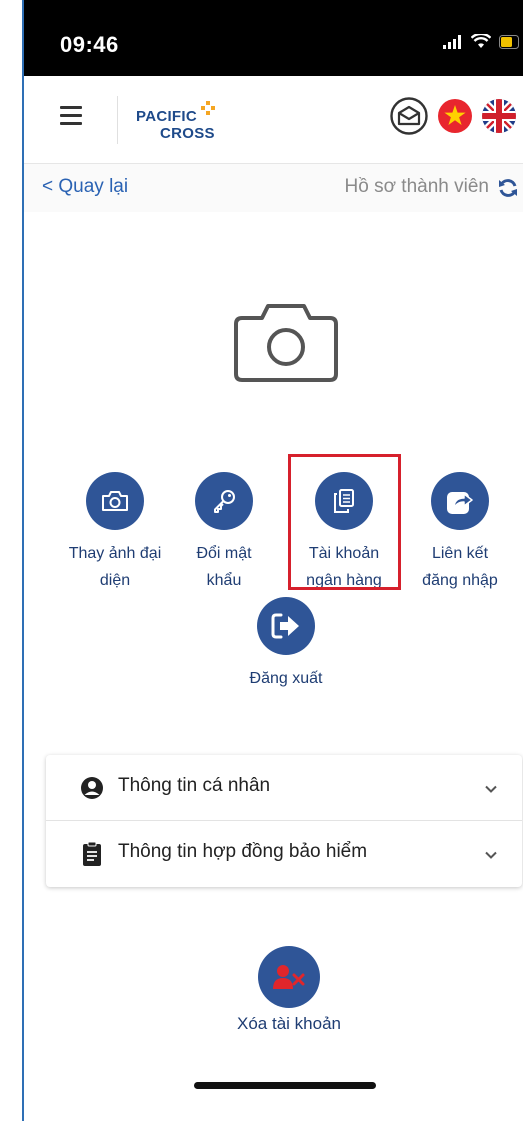 This screenshot has height=1121, width=523. What do you see at coordinates (166, 116) in the screenshot?
I see `logo-line1: PACIFIC` at bounding box center [166, 116].